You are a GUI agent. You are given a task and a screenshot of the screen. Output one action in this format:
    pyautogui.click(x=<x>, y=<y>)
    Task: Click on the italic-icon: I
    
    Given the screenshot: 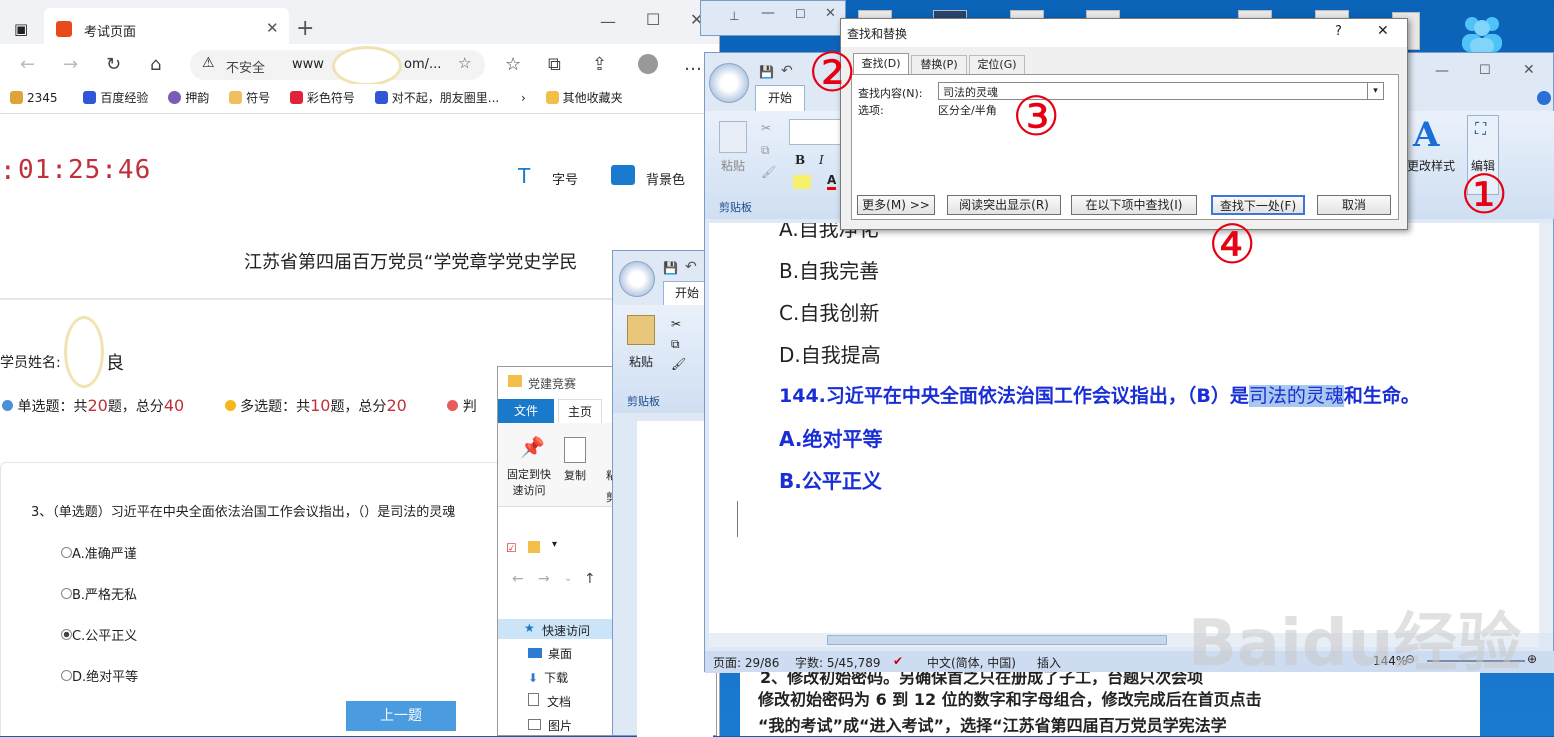 What is the action you would take?
    pyautogui.click(x=821, y=160)
    